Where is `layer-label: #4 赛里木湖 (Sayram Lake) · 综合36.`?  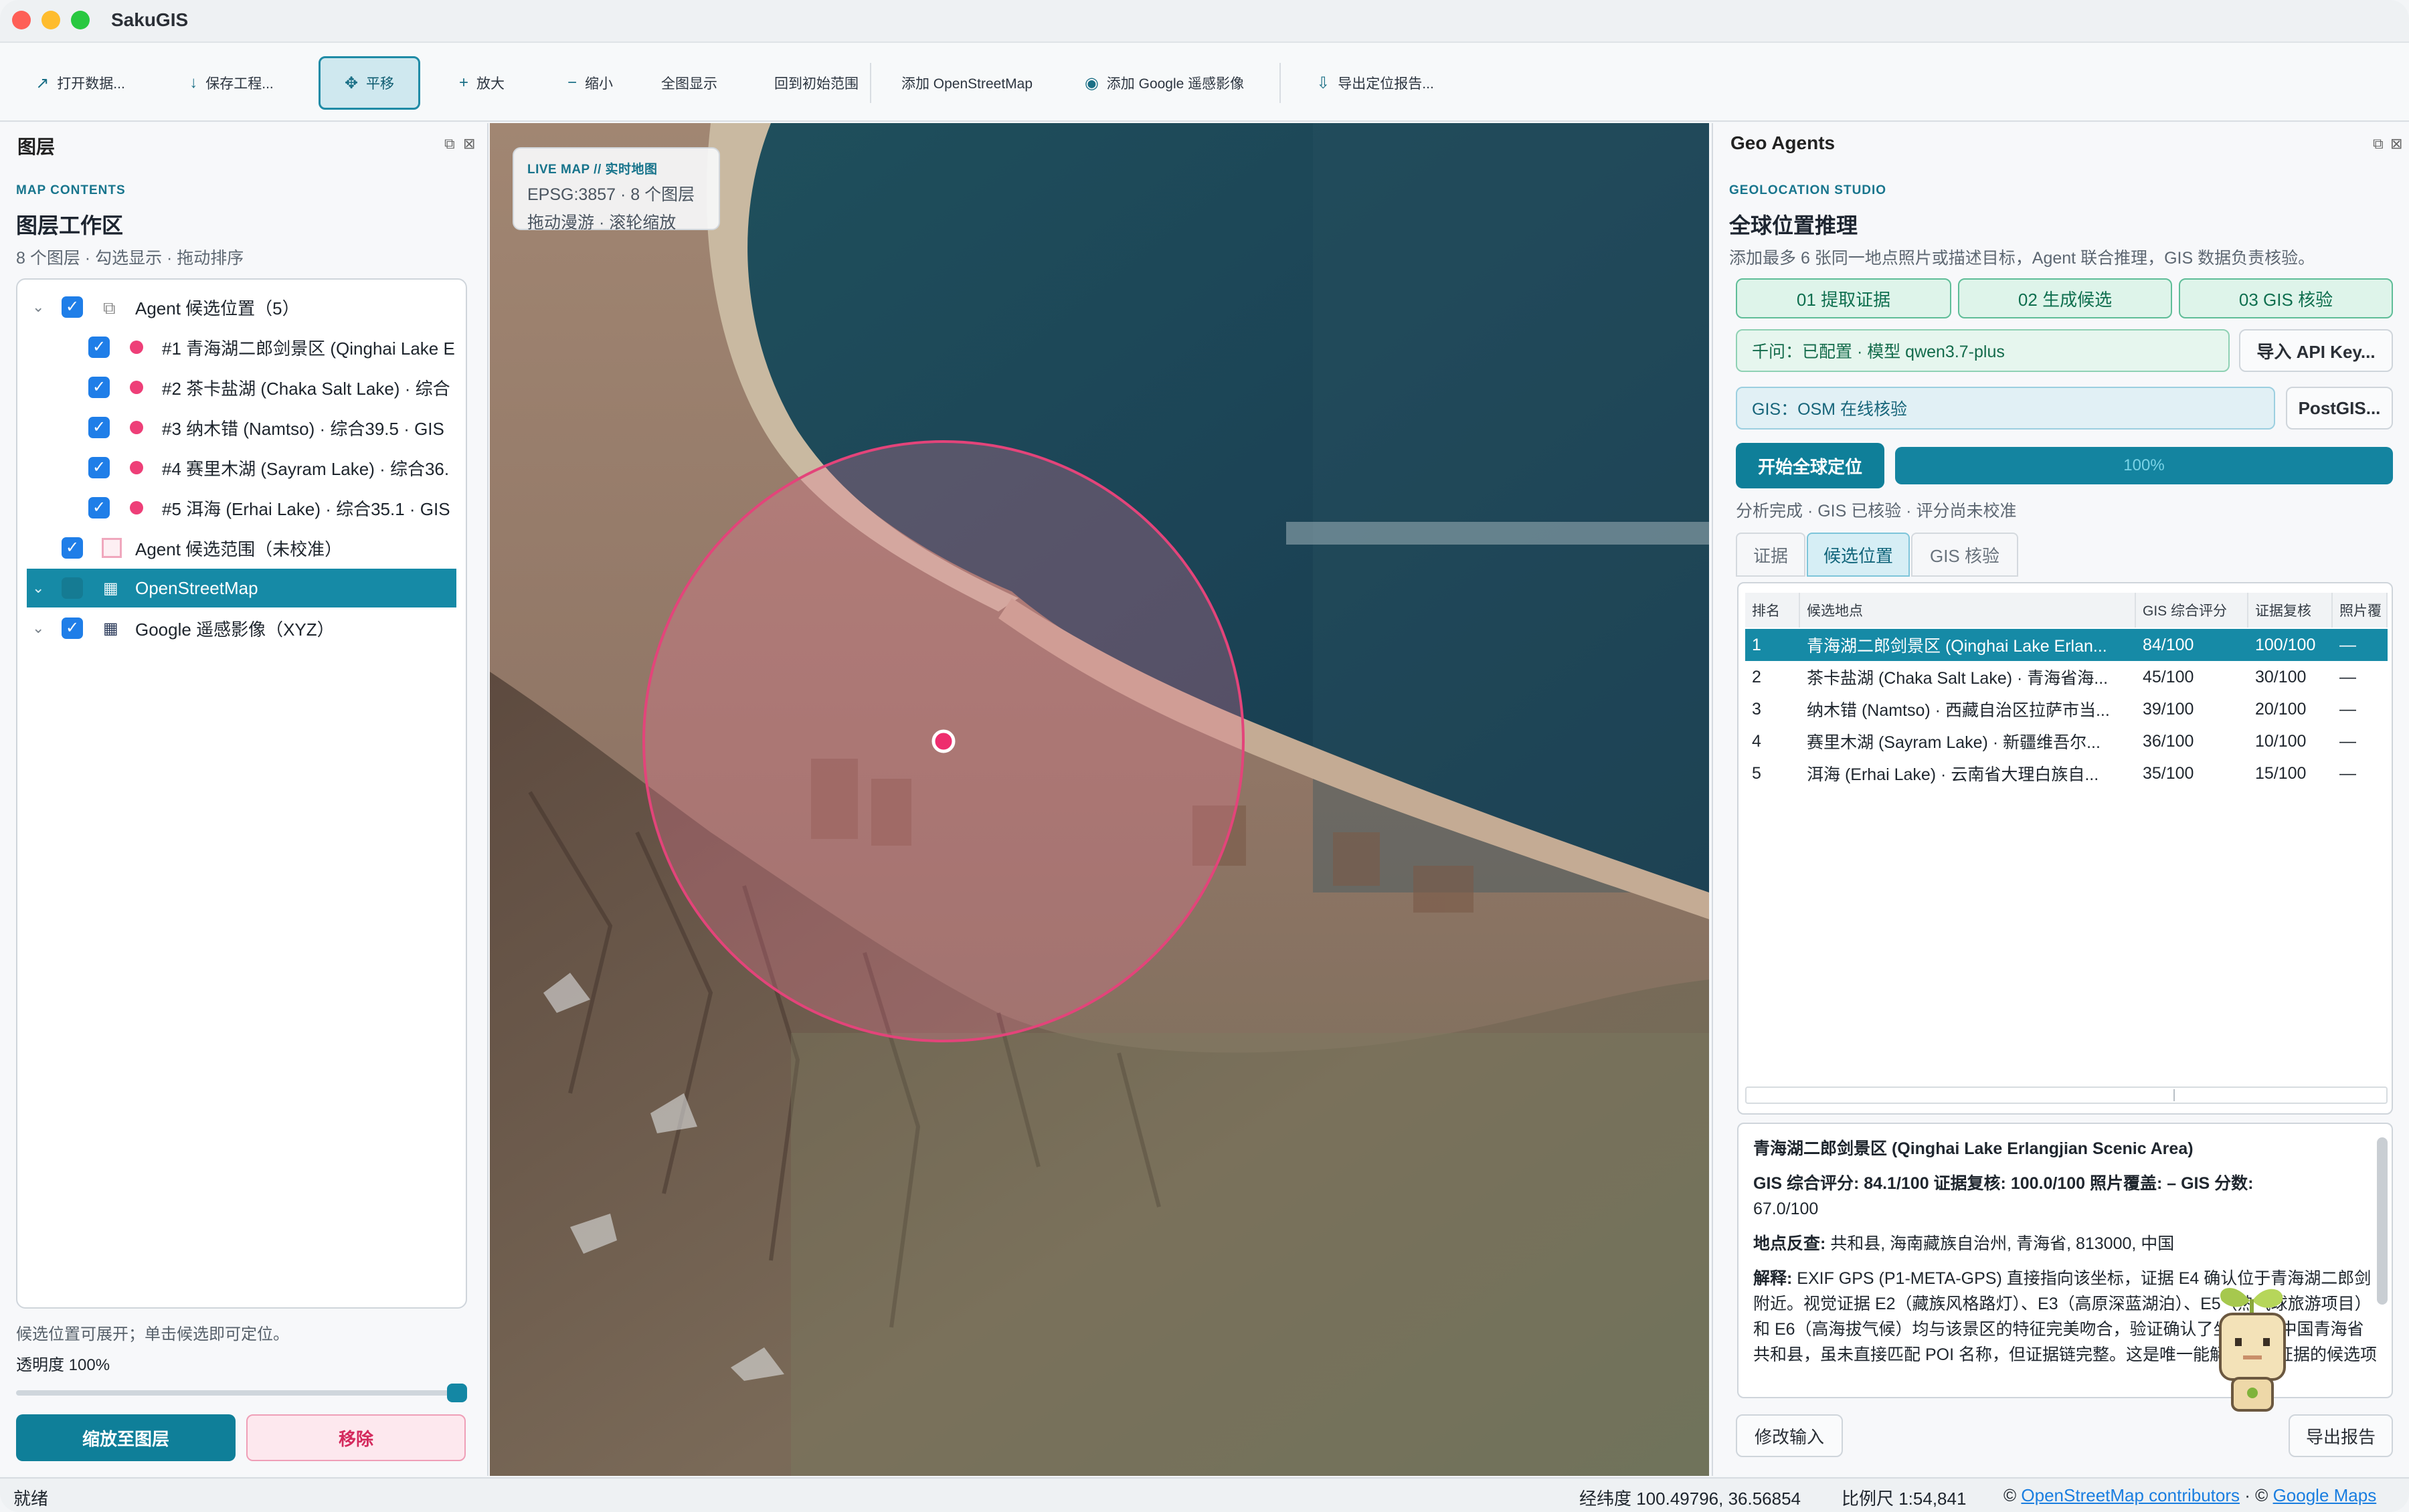
layer-label: #4 赛里木湖 (Sayram Lake) · 综合36. is located at coordinates (306, 468).